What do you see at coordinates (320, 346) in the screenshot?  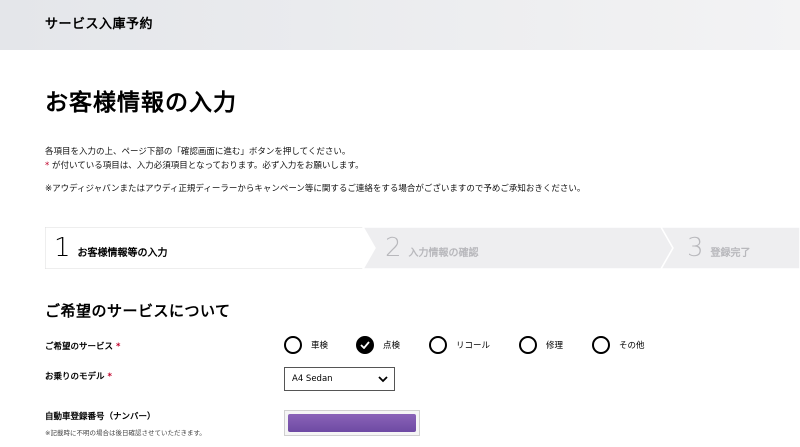 I see `radio-label: 車検` at bounding box center [320, 346].